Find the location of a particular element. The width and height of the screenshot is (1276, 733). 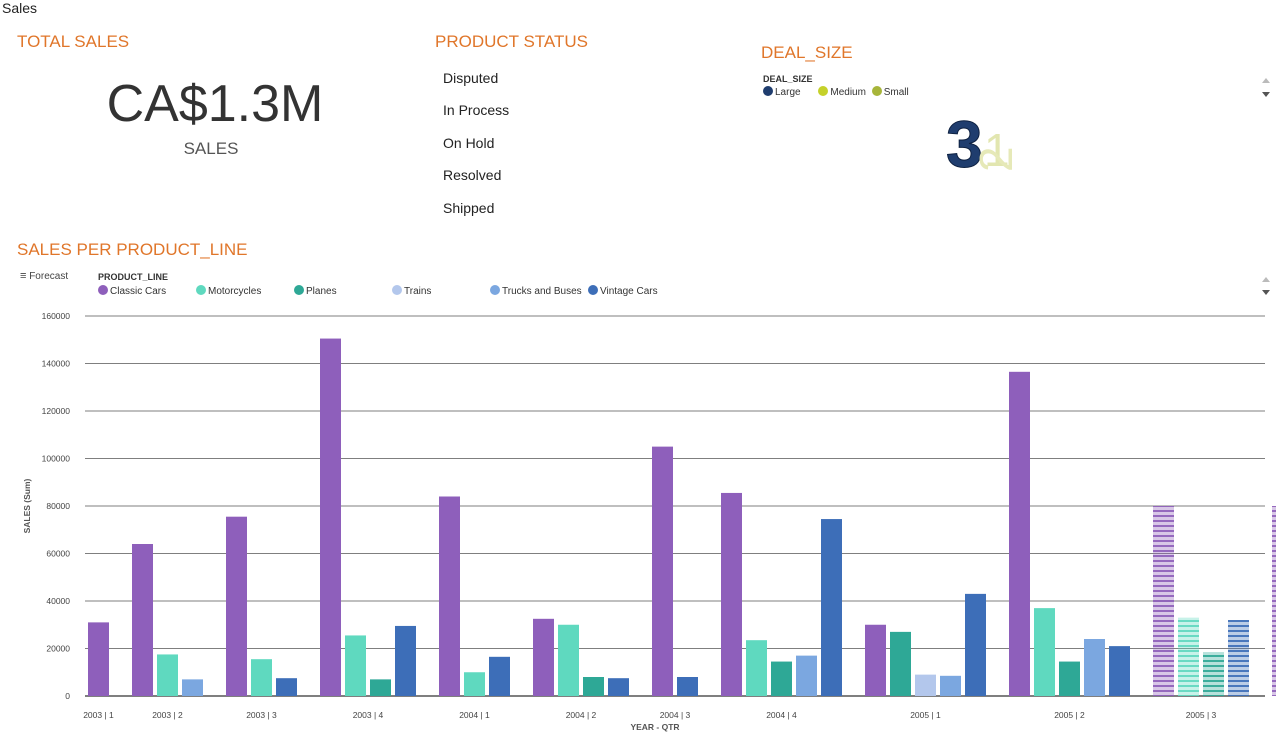

total-sales-title: TOTAL SALES is located at coordinates (73, 41).